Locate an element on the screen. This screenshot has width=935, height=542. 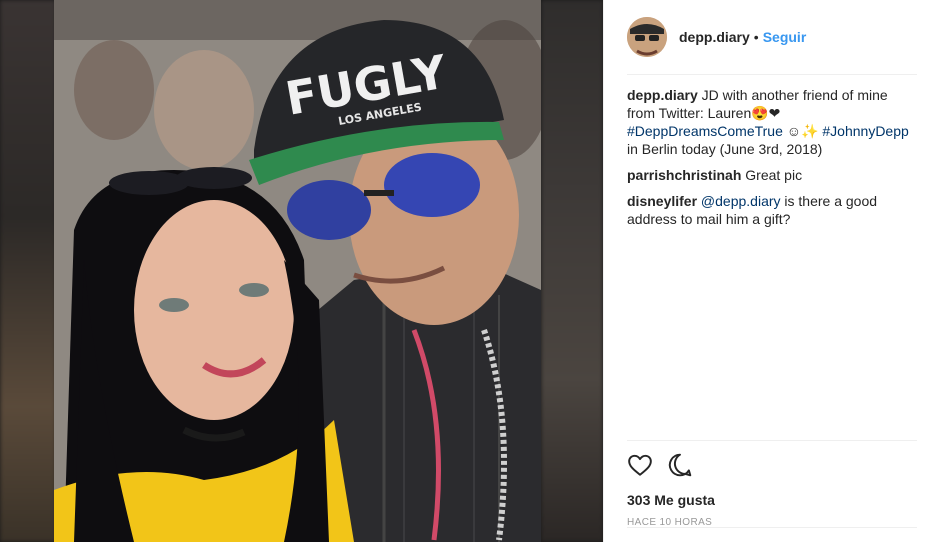
caption-text-2: ☺✨ is located at coordinates (800, 131).